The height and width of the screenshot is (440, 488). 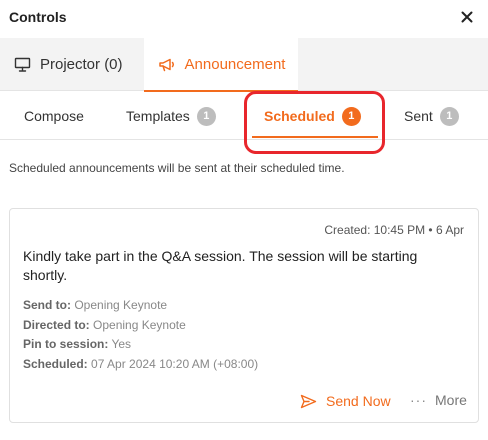 What do you see at coordinates (55, 363) in the screenshot?
I see `detail-key: Scheduled:` at bounding box center [55, 363].